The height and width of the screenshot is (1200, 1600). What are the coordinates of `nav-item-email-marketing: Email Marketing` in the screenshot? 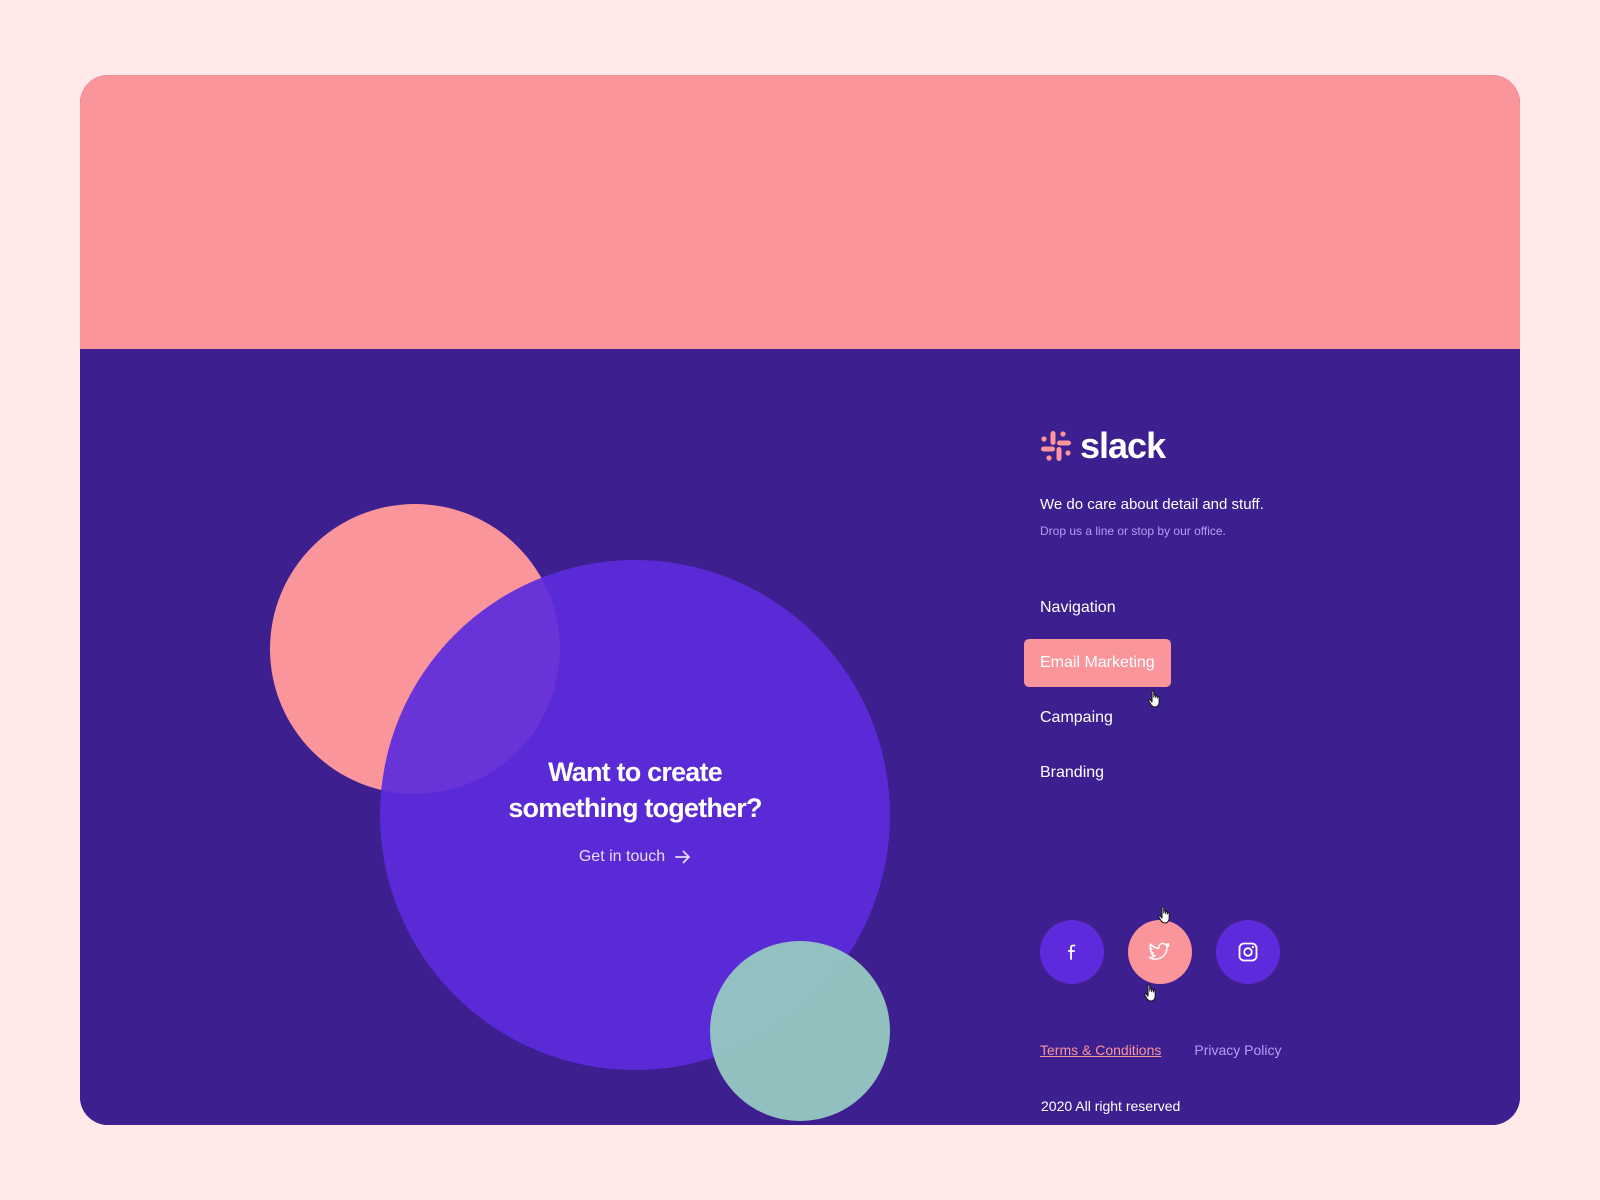 It's located at (1097, 663).